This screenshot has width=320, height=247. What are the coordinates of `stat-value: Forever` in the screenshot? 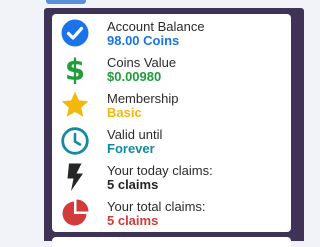 It's located at (131, 148).